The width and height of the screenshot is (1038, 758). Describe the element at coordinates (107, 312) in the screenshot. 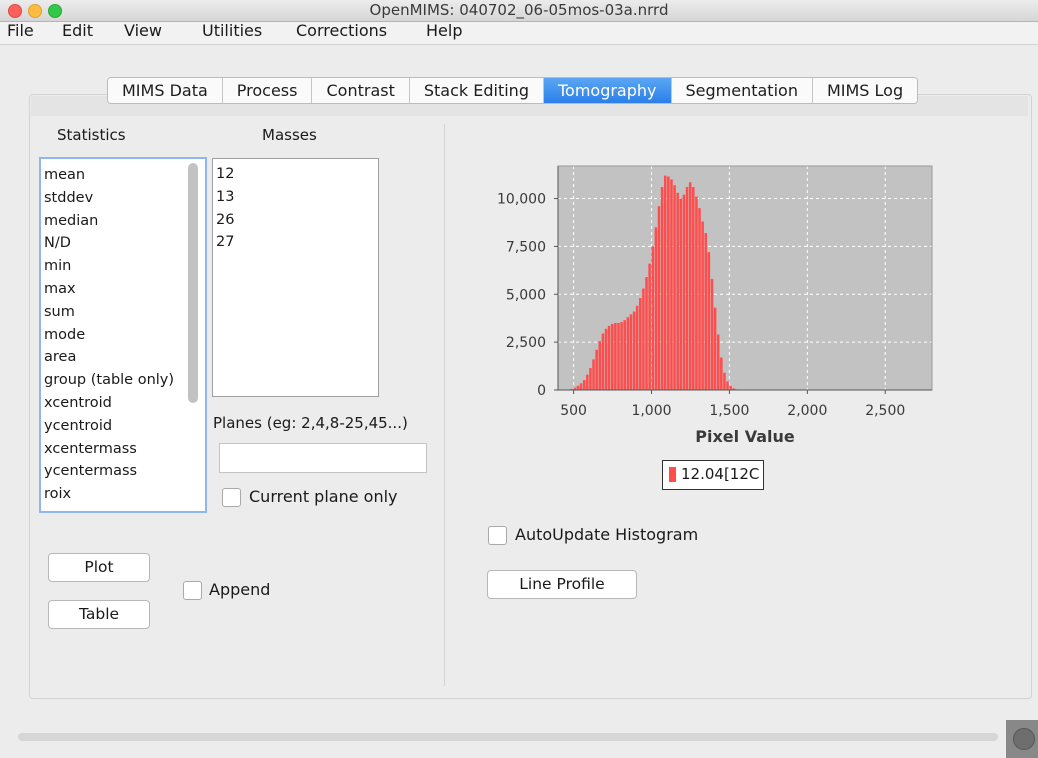

I see `statistics-list-item: sum` at that location.